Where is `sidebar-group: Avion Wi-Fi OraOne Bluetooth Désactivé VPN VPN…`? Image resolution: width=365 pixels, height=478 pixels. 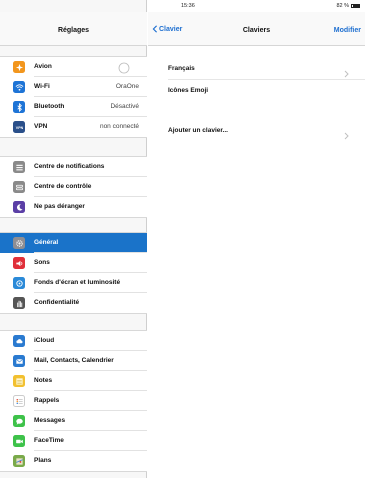 sidebar-group: Avion Wi-Fi OraOne Bluetooth Désactivé VPN VPN… is located at coordinates (73, 97).